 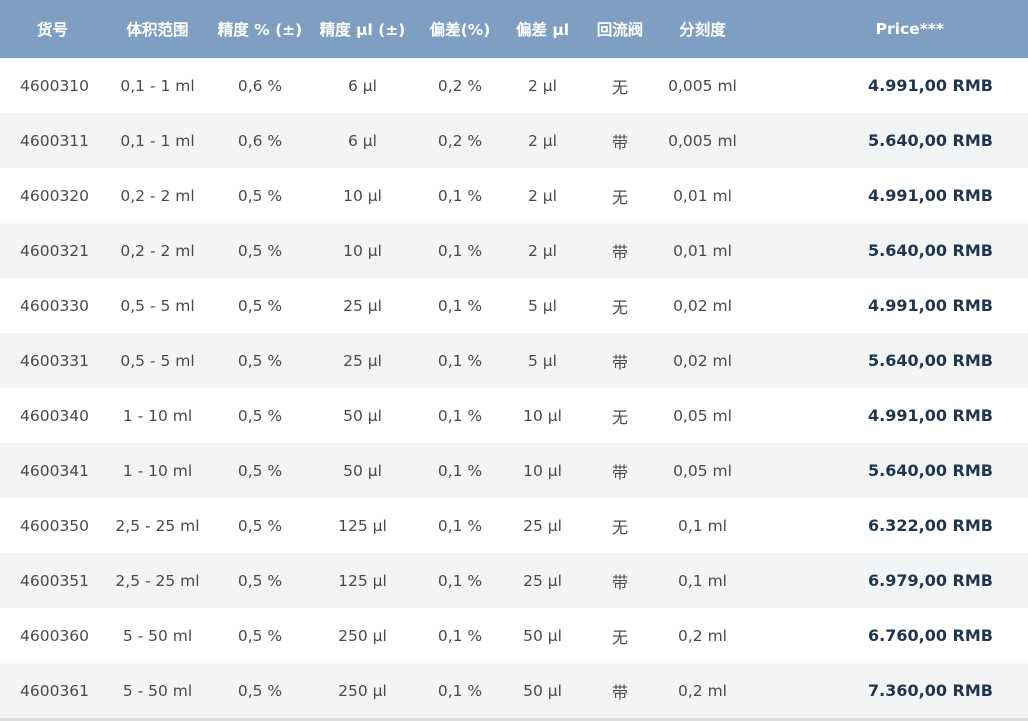 What do you see at coordinates (909, 29) in the screenshot?
I see `header-price: Price***` at bounding box center [909, 29].